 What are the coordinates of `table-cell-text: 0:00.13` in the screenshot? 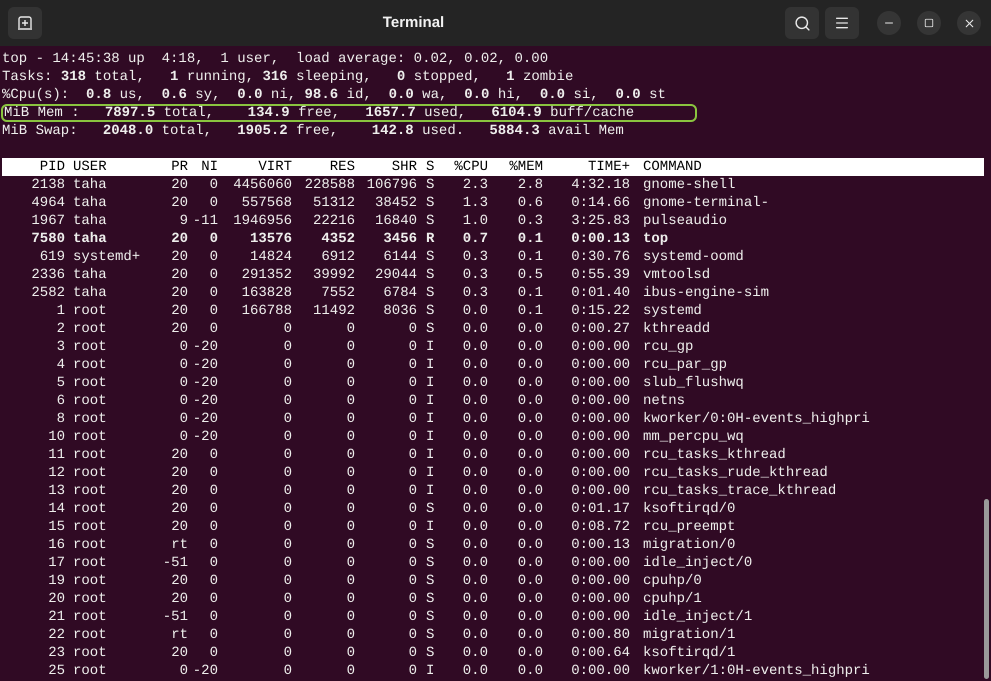 It's located at (600, 545).